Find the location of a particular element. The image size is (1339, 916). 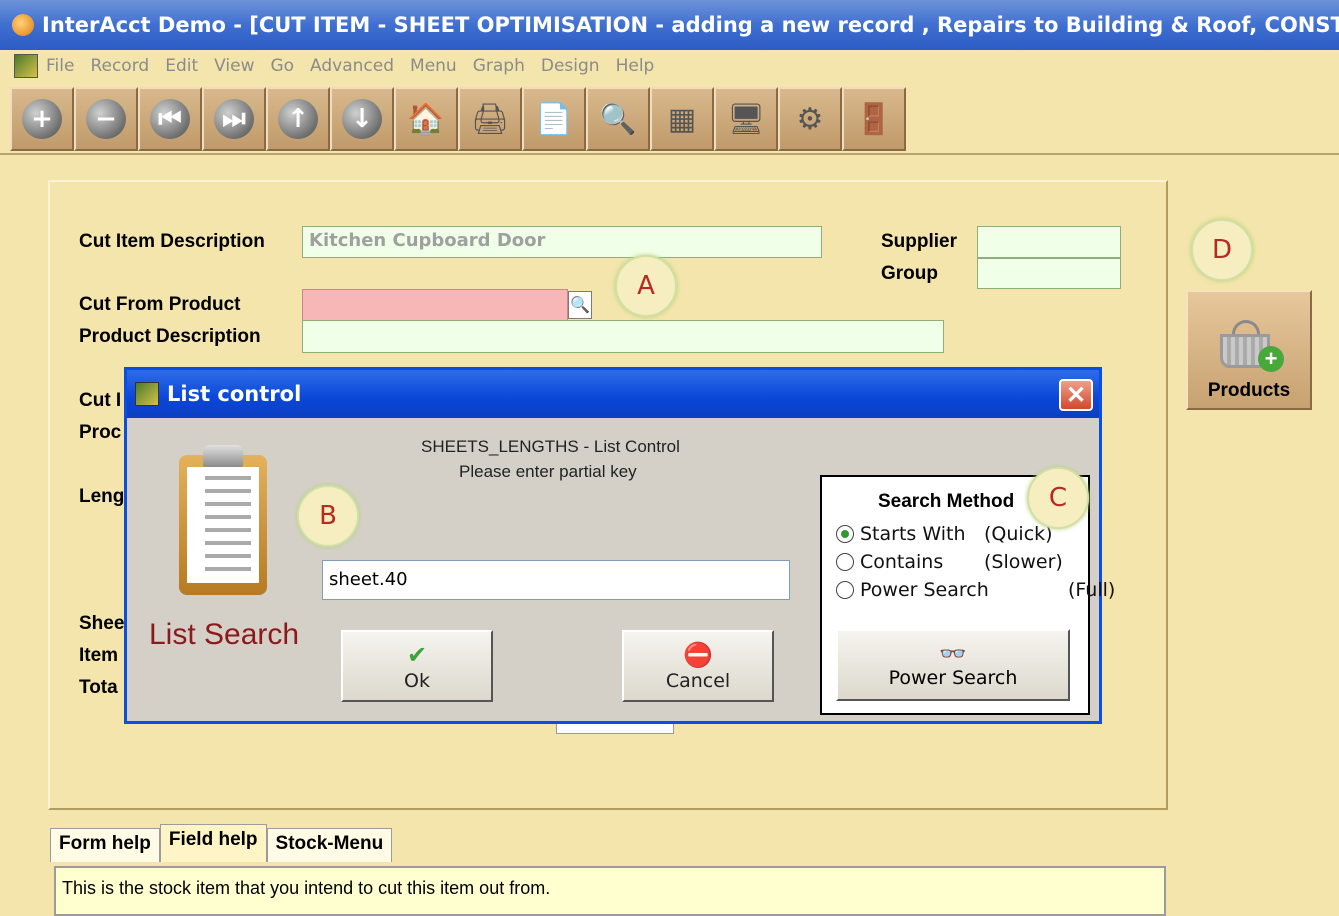

radio-selected-icon is located at coordinates (845, 534).